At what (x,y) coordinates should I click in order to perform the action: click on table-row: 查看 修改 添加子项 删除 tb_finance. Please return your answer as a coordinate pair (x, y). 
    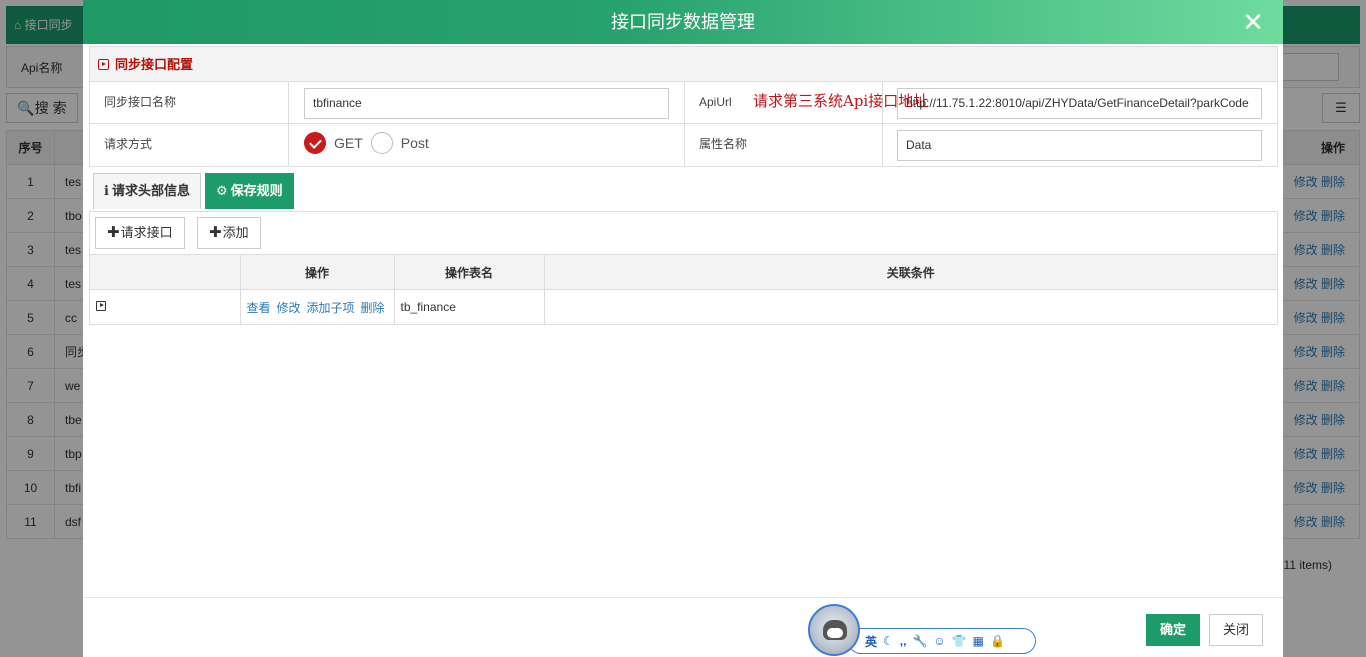
    Looking at the image, I should click on (683, 307).